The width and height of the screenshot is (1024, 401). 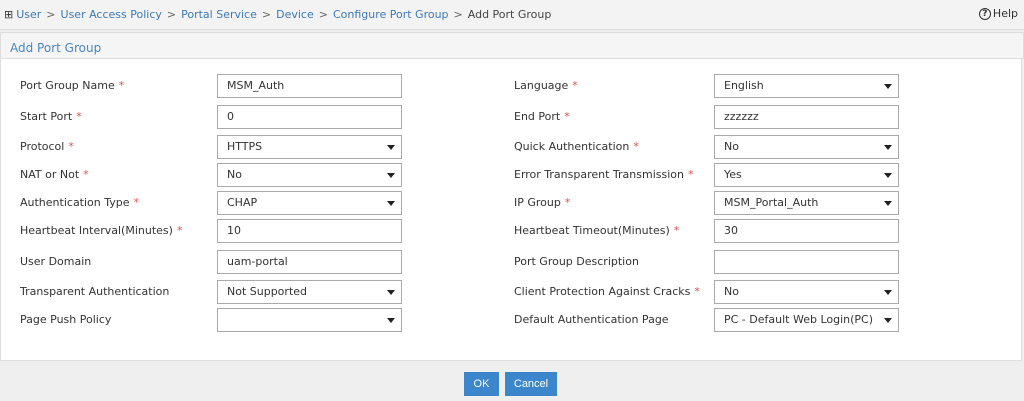 I want to click on label-text: End Port, so click(x=537, y=116).